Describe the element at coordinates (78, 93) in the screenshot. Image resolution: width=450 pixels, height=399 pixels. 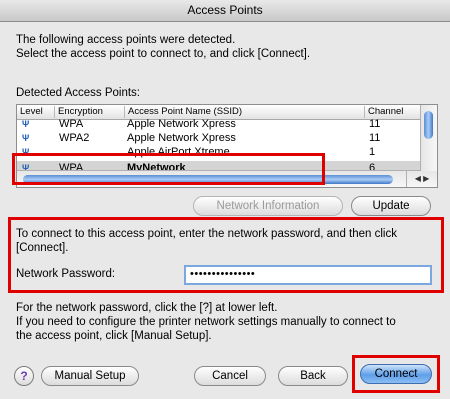
I see `list-label: Detected Access Points:` at that location.